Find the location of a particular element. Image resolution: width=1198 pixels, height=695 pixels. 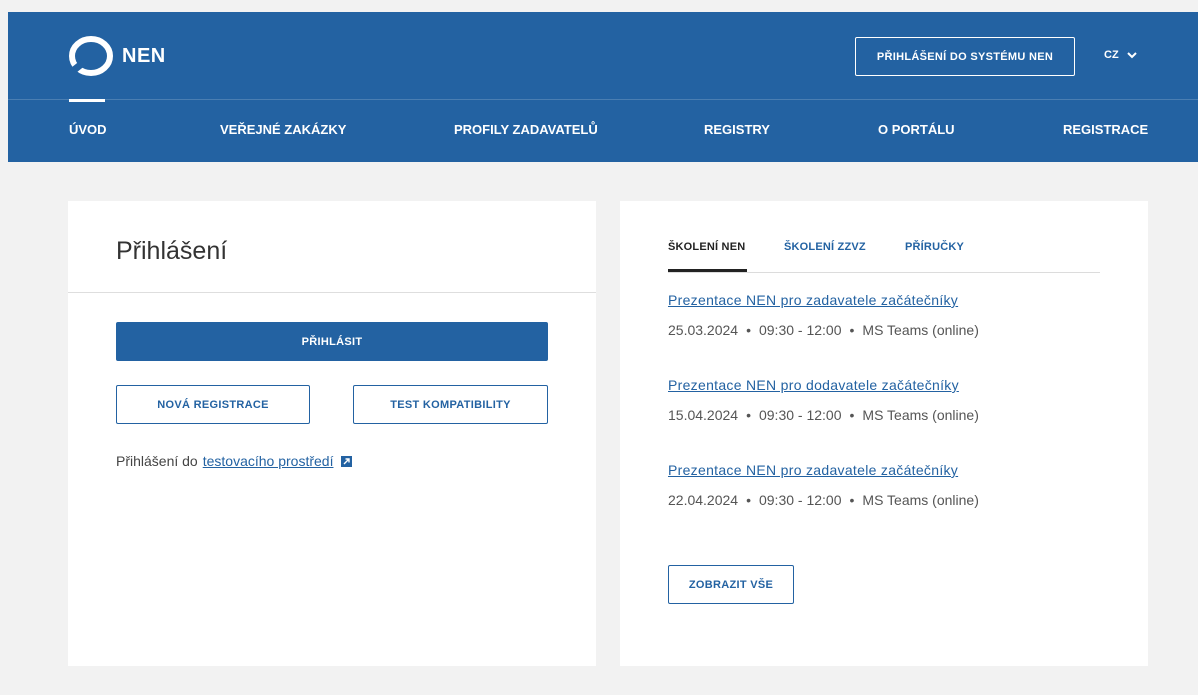

show-all-button: ZOBRAZIT VŠE is located at coordinates (731, 584).